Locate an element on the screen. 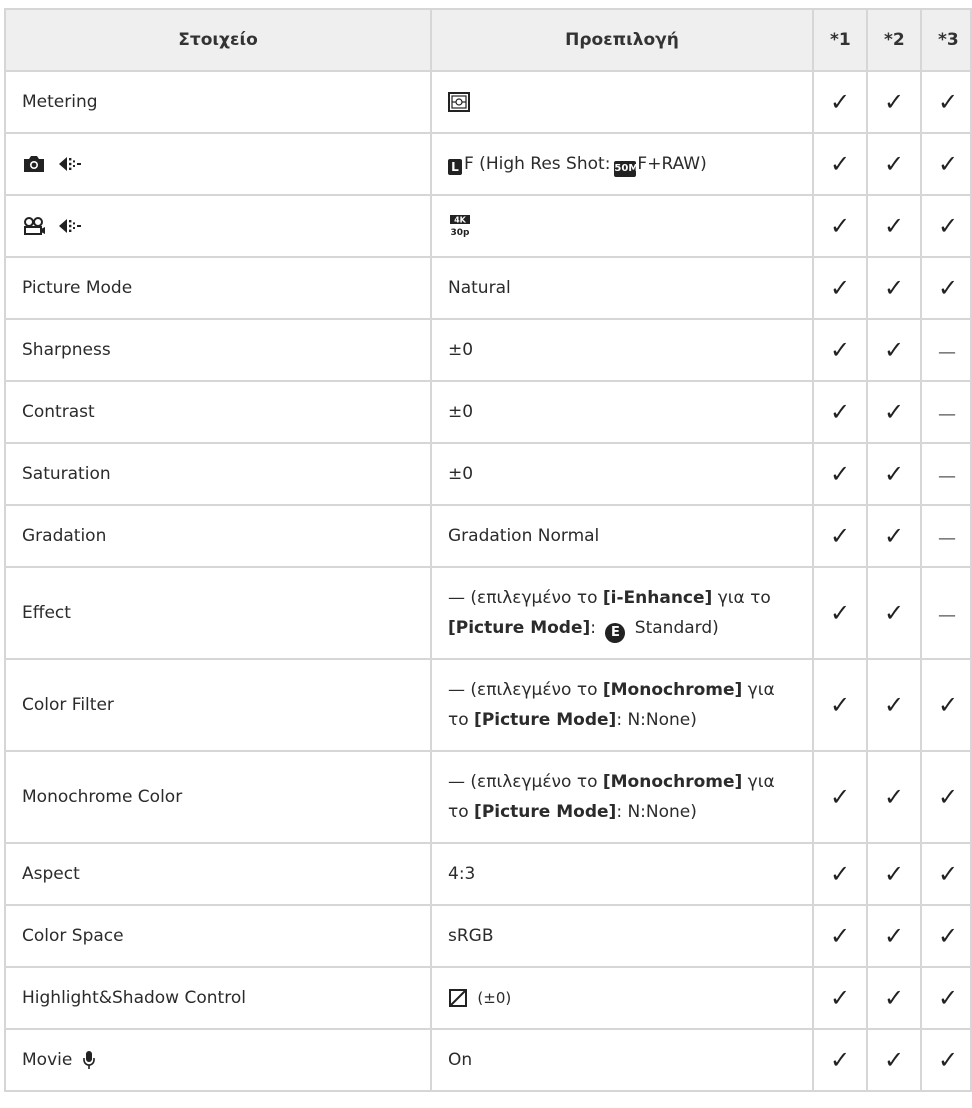 Image resolution: width=972 pixels, height=1108 pixels. table-row: Highlight&Shadow Control (±0) ✓ ✓ ✓ is located at coordinates (488, 998).